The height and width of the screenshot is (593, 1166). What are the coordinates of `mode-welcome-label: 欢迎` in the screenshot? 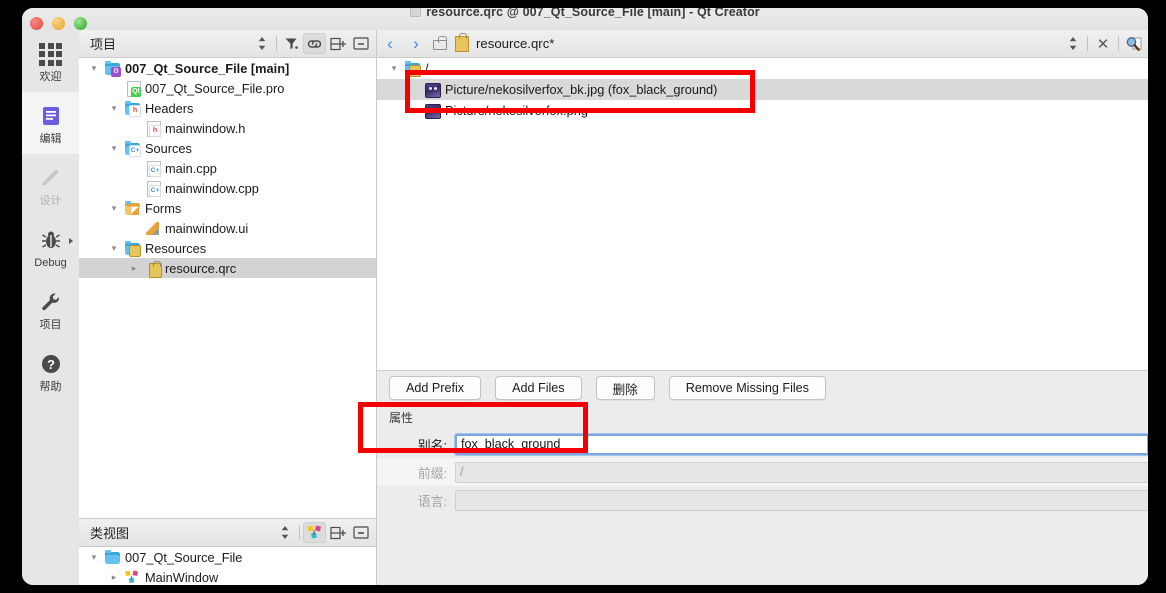 It's located at (50, 77).